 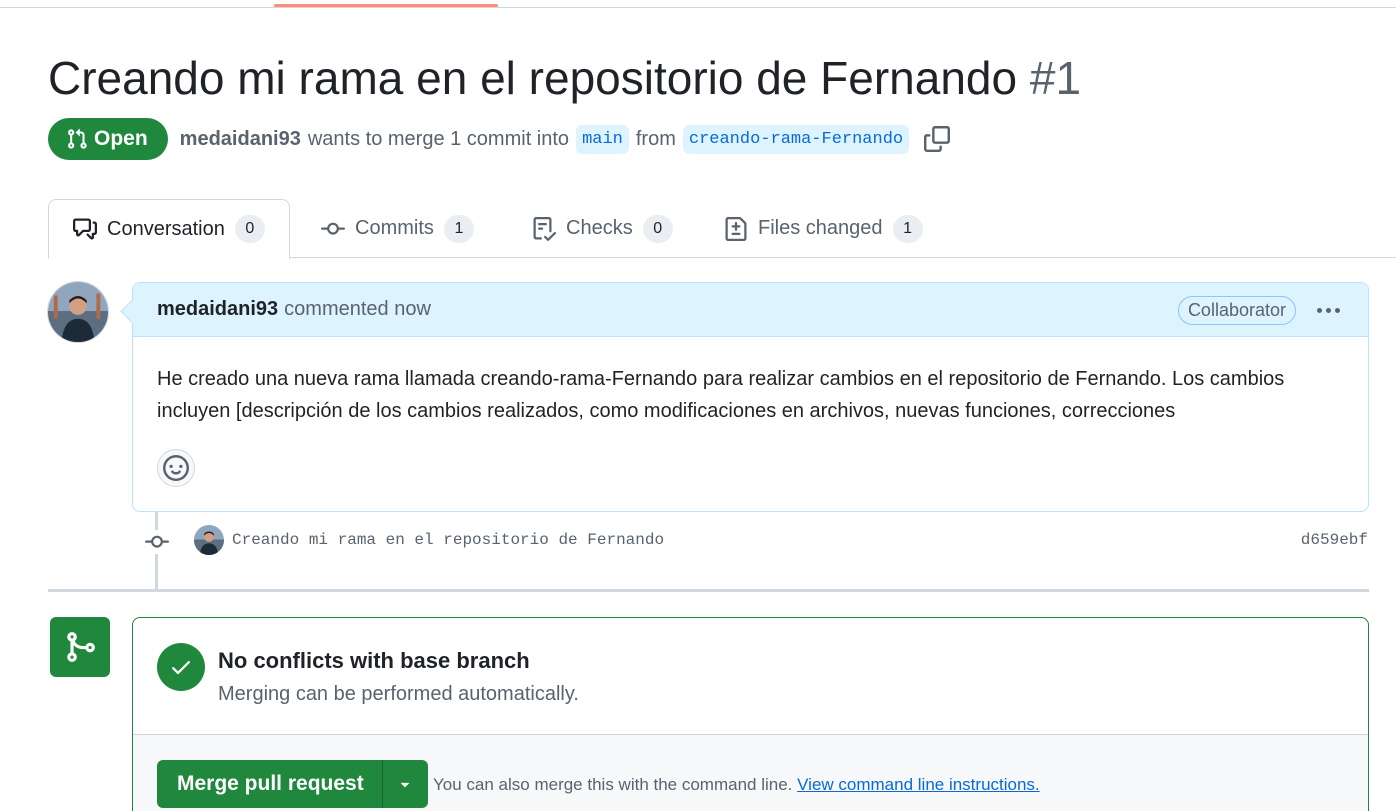 I want to click on copy-branch-button, so click(x=937, y=139).